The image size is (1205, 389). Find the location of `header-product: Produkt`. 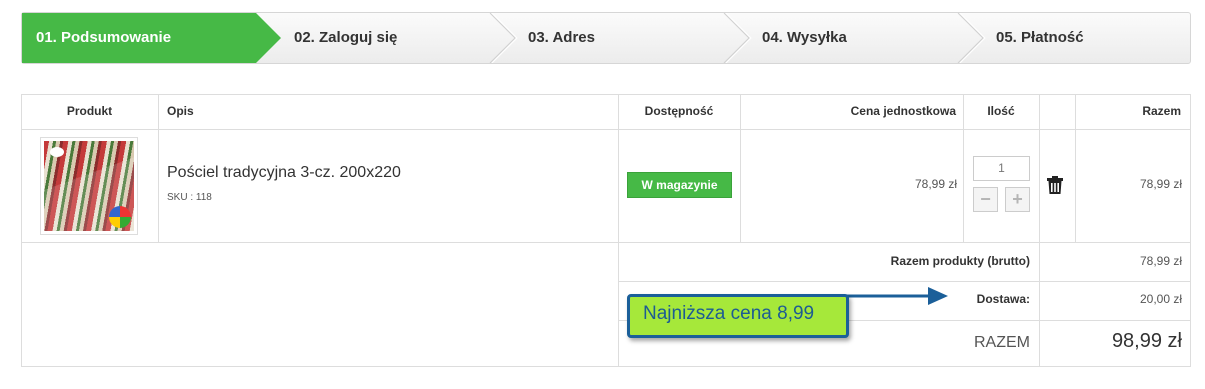

header-product: Produkt is located at coordinates (89, 111).